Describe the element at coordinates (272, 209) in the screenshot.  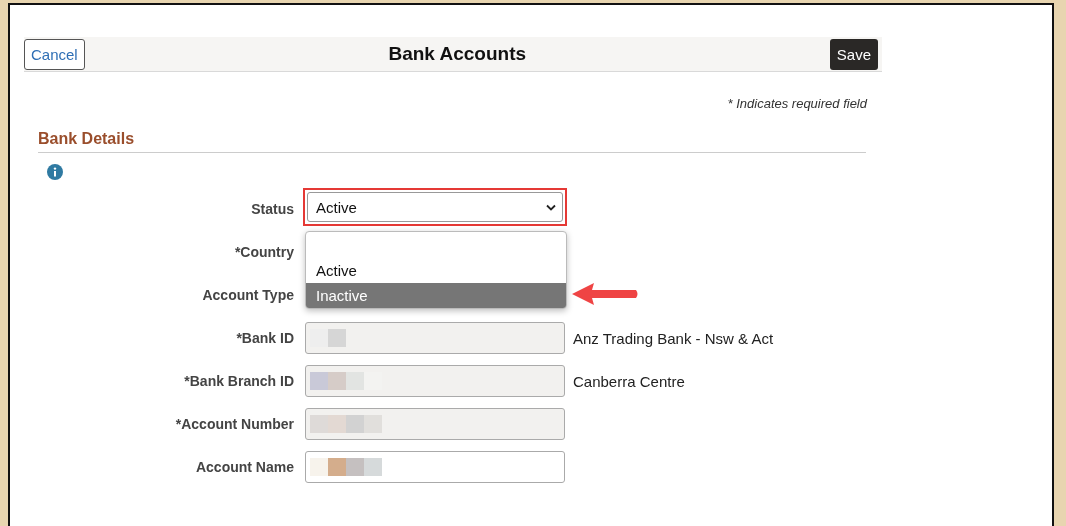
I see `field-label: Status` at that location.